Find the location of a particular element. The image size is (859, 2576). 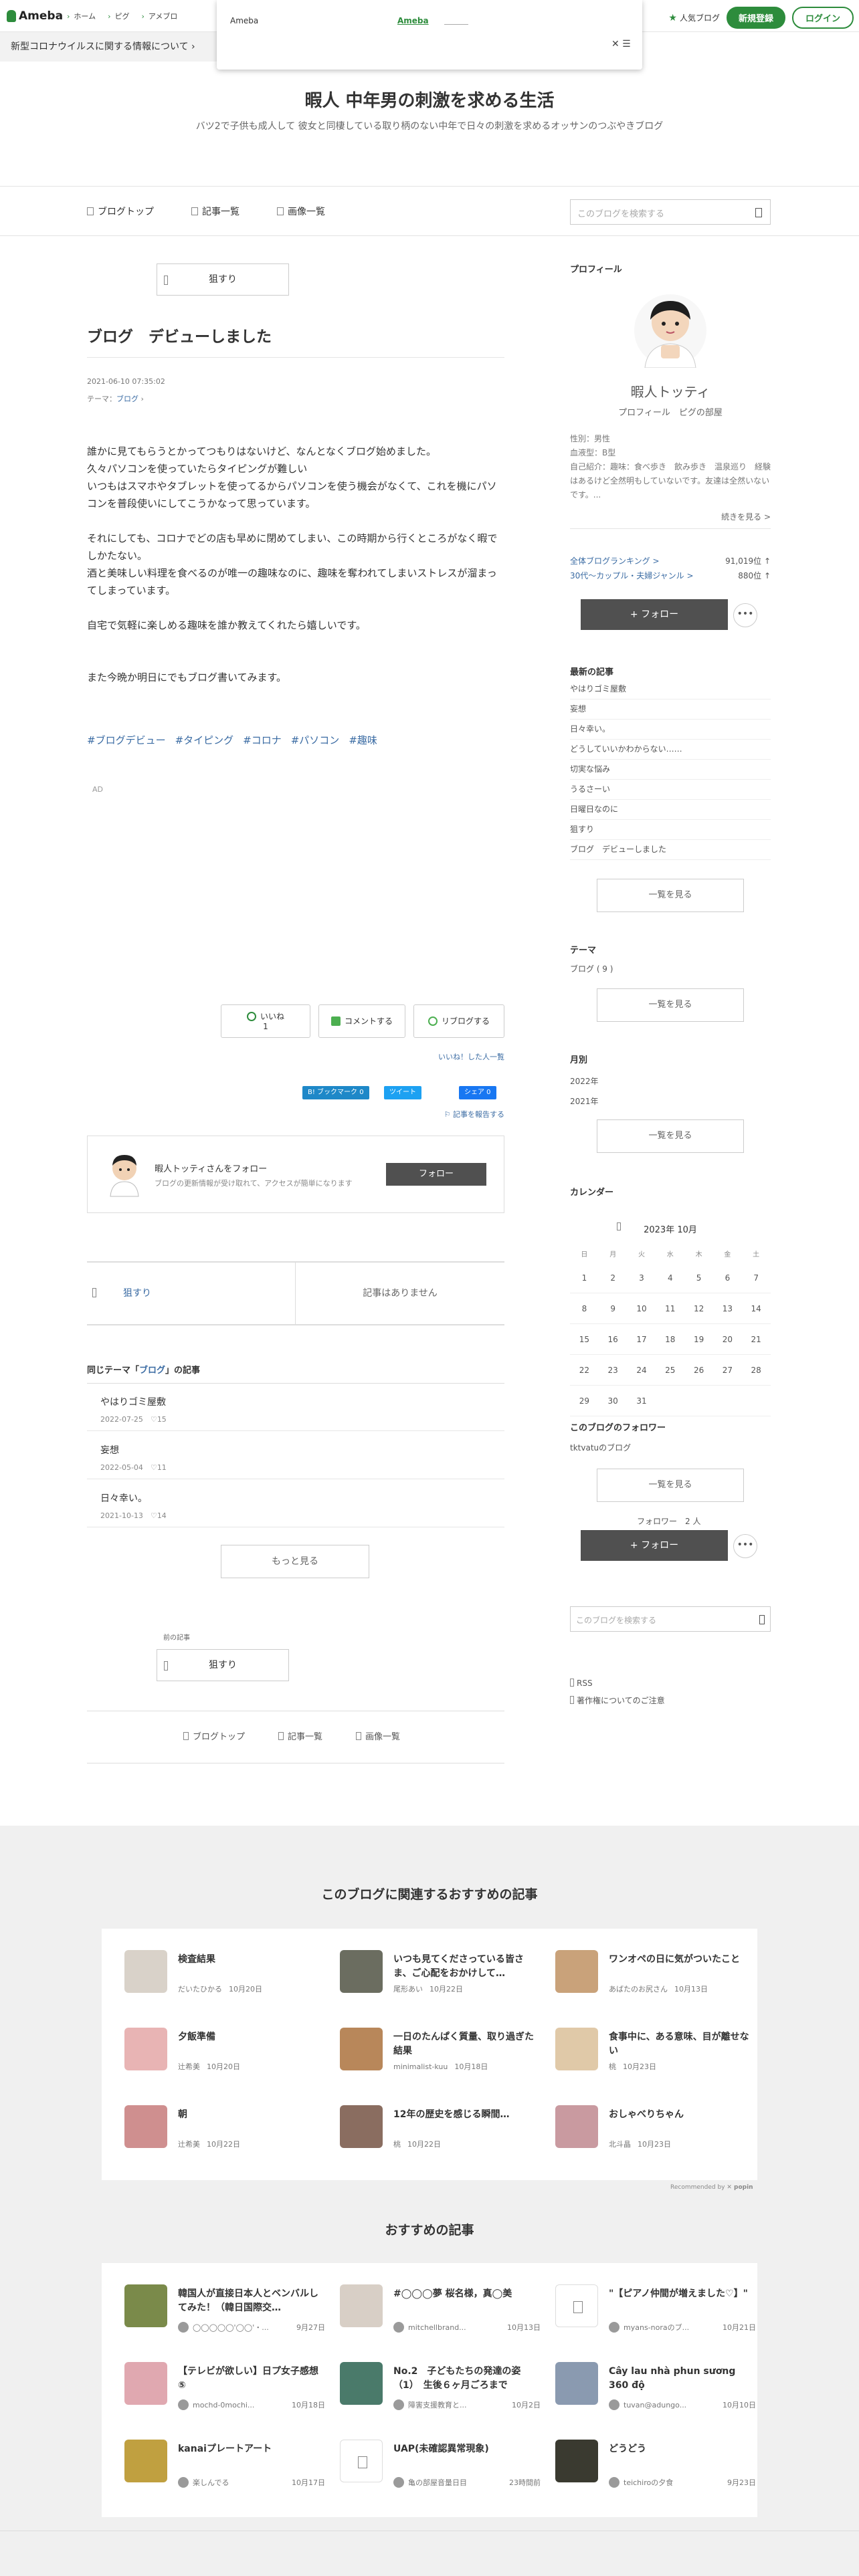

author-avatar is located at coordinates (124, 1175).